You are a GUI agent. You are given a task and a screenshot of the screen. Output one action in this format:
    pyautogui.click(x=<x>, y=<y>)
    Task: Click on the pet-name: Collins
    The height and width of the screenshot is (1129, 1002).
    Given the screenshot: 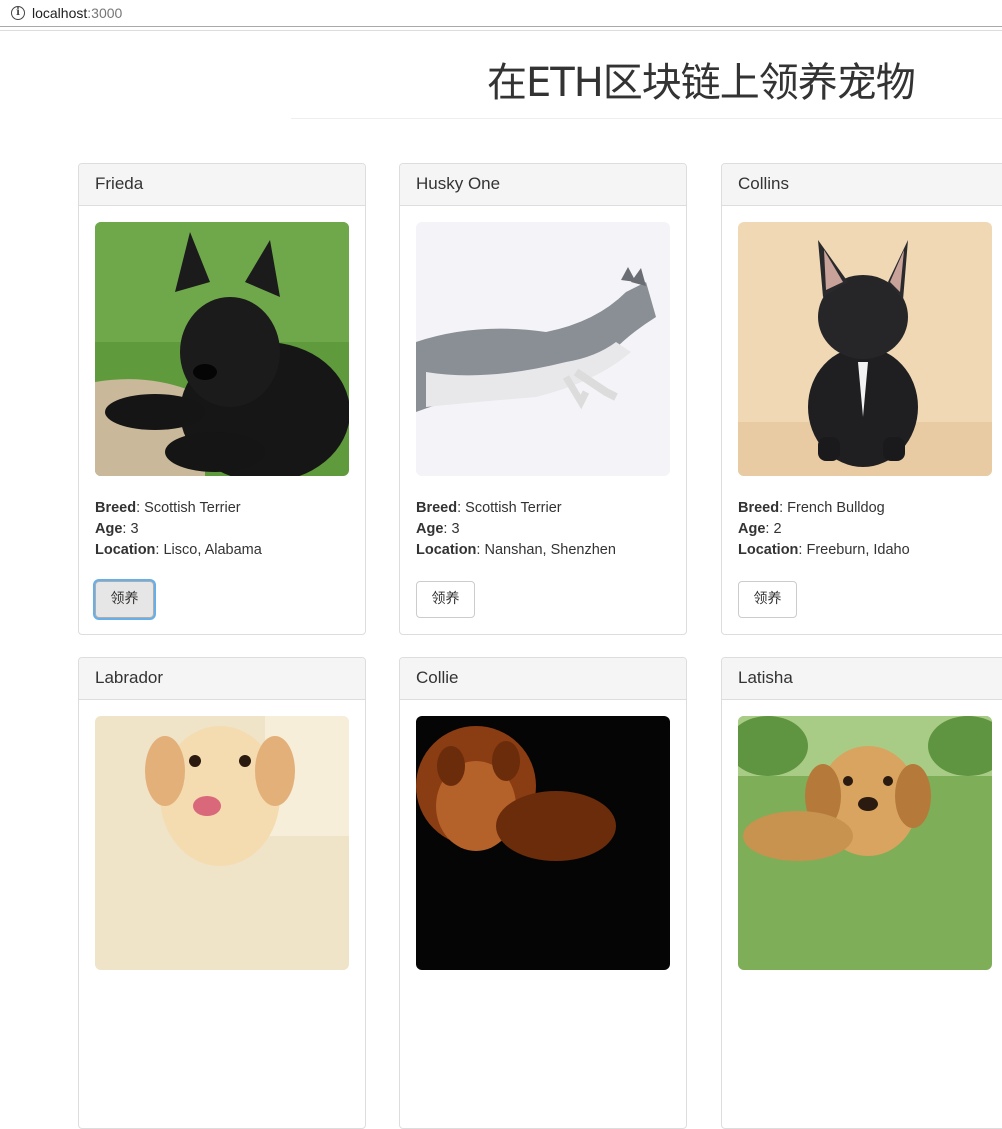 What is the action you would take?
    pyautogui.click(x=862, y=185)
    